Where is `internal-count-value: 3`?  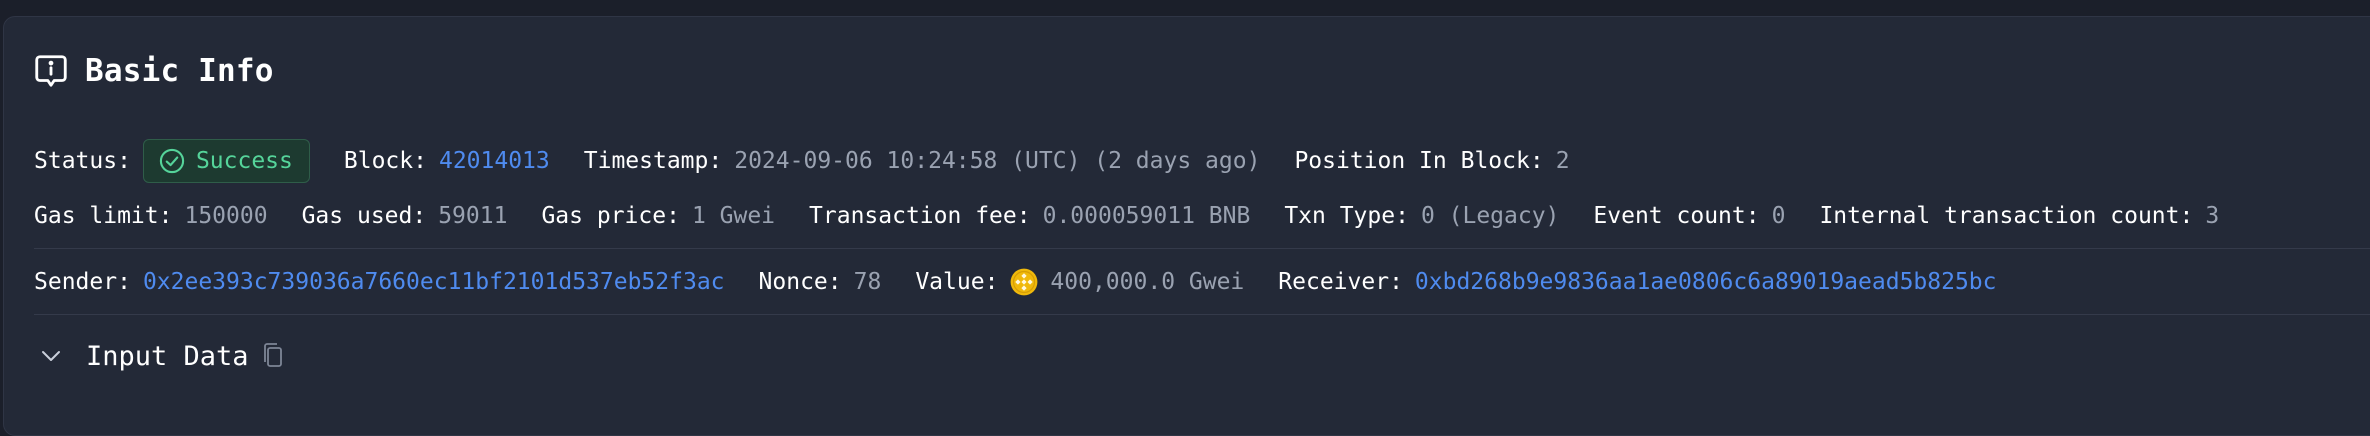 internal-count-value: 3 is located at coordinates (2212, 216).